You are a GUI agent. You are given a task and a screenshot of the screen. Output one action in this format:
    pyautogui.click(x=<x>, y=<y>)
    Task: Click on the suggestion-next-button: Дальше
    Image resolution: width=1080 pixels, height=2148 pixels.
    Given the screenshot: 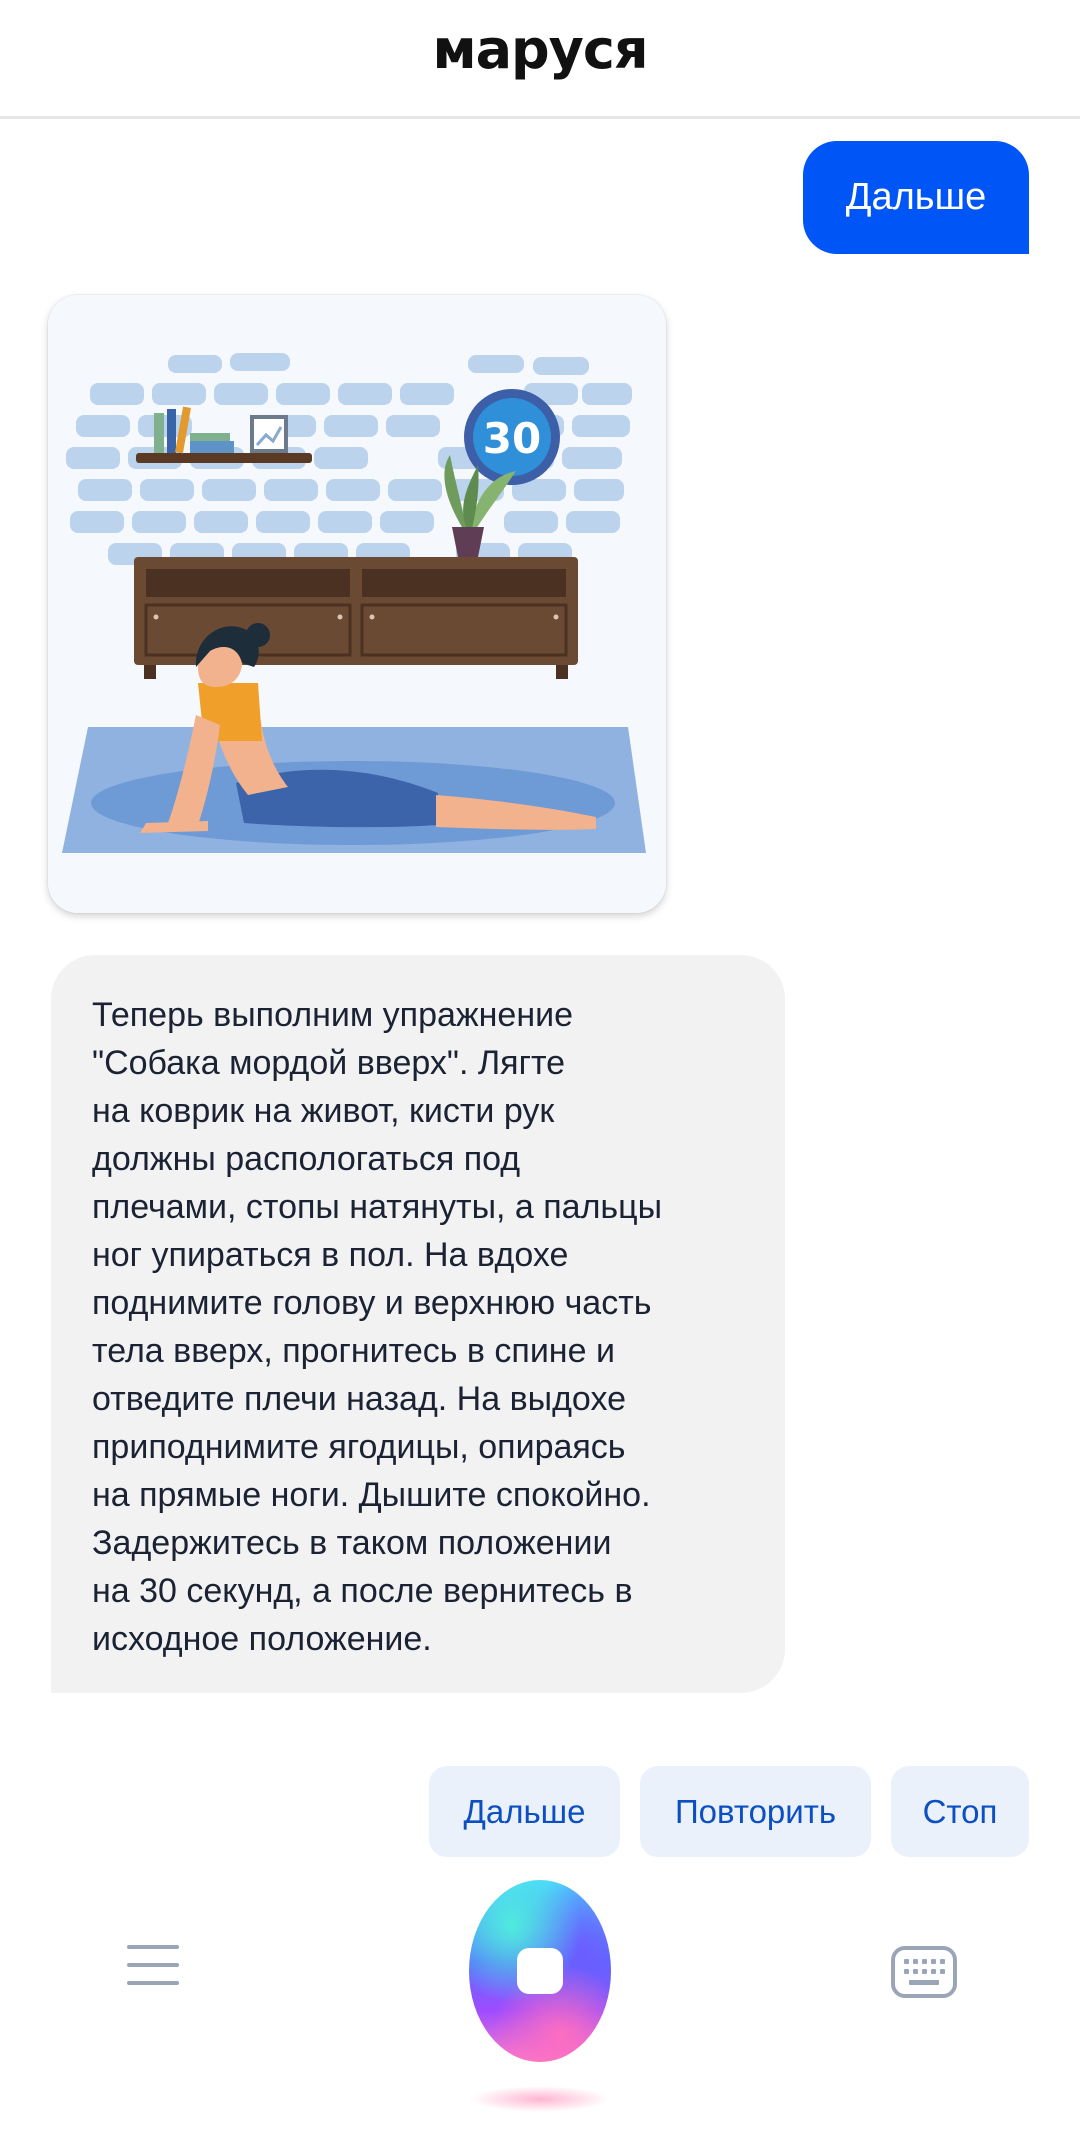 What is the action you would take?
    pyautogui.click(x=524, y=1811)
    